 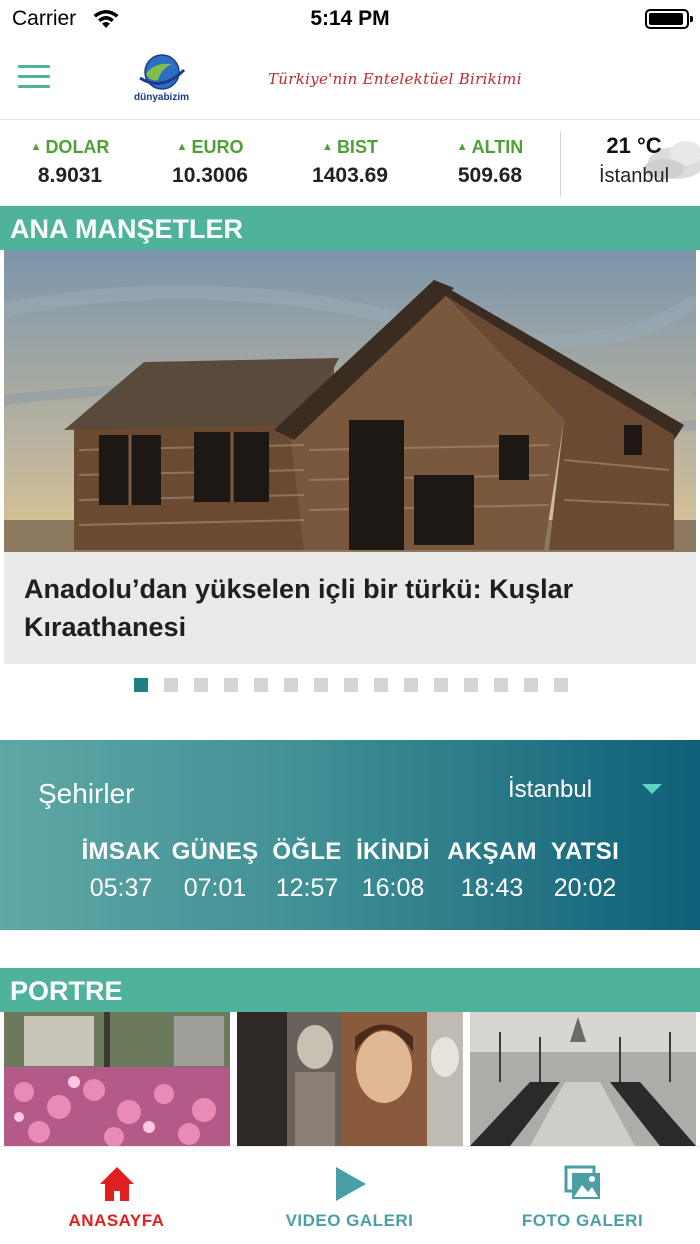 What do you see at coordinates (582, 1220) in the screenshot?
I see `tab-label: FOTO GALERI` at bounding box center [582, 1220].